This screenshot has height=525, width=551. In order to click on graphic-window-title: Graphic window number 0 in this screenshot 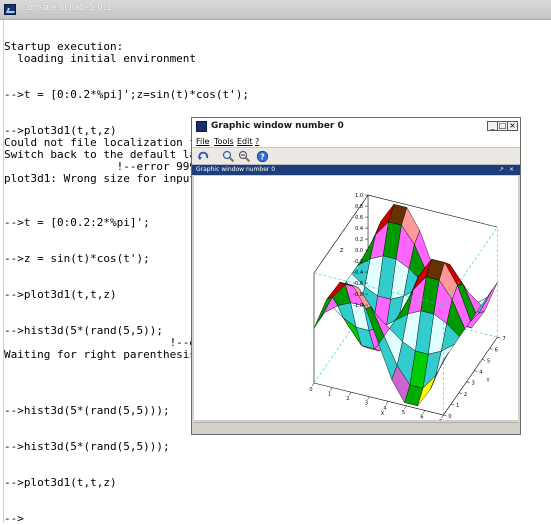, I will do `click(277, 126)`.